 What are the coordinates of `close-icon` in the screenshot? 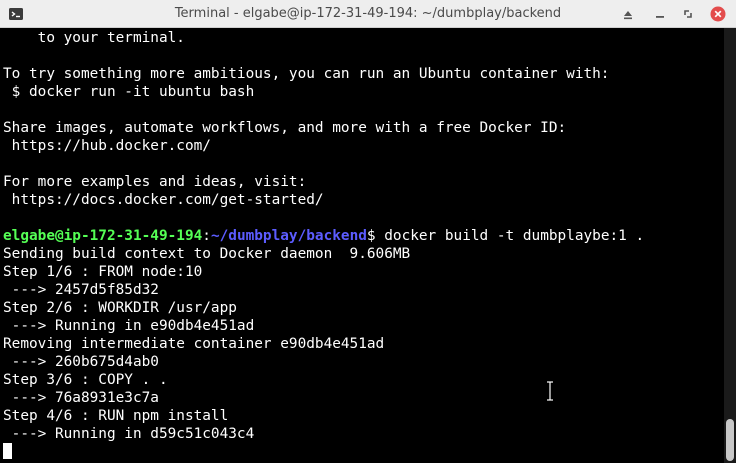 It's located at (718, 14).